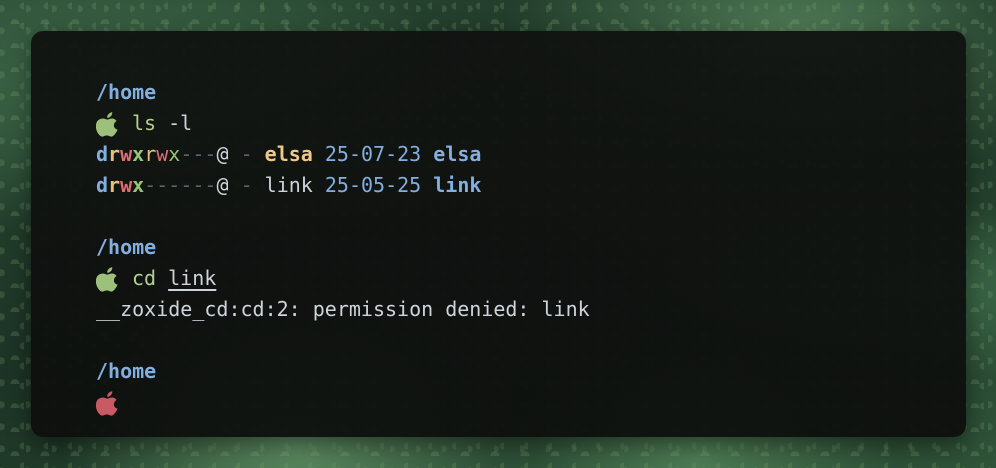  I want to click on ls-output-row: d r w x r w x - - - @ - elsa 25-07-23 elsa, so click(531, 154).